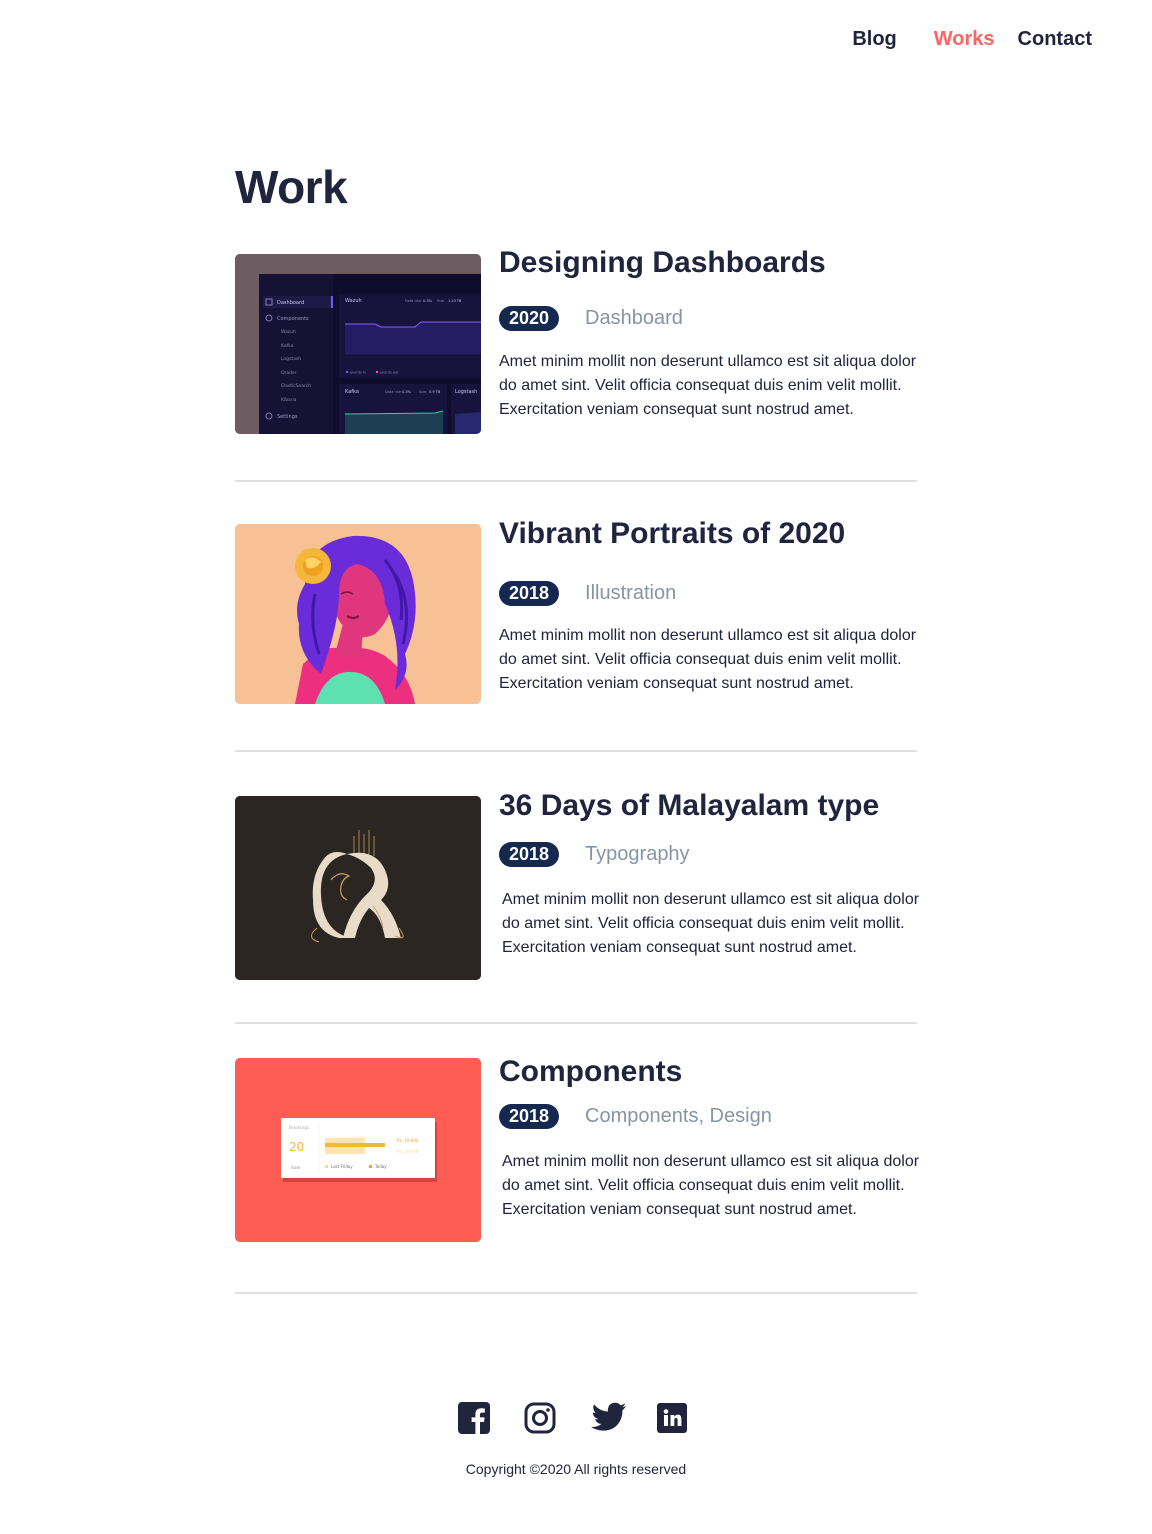 The height and width of the screenshot is (1534, 1152). I want to click on work-thumbnail-typography, so click(358, 888).